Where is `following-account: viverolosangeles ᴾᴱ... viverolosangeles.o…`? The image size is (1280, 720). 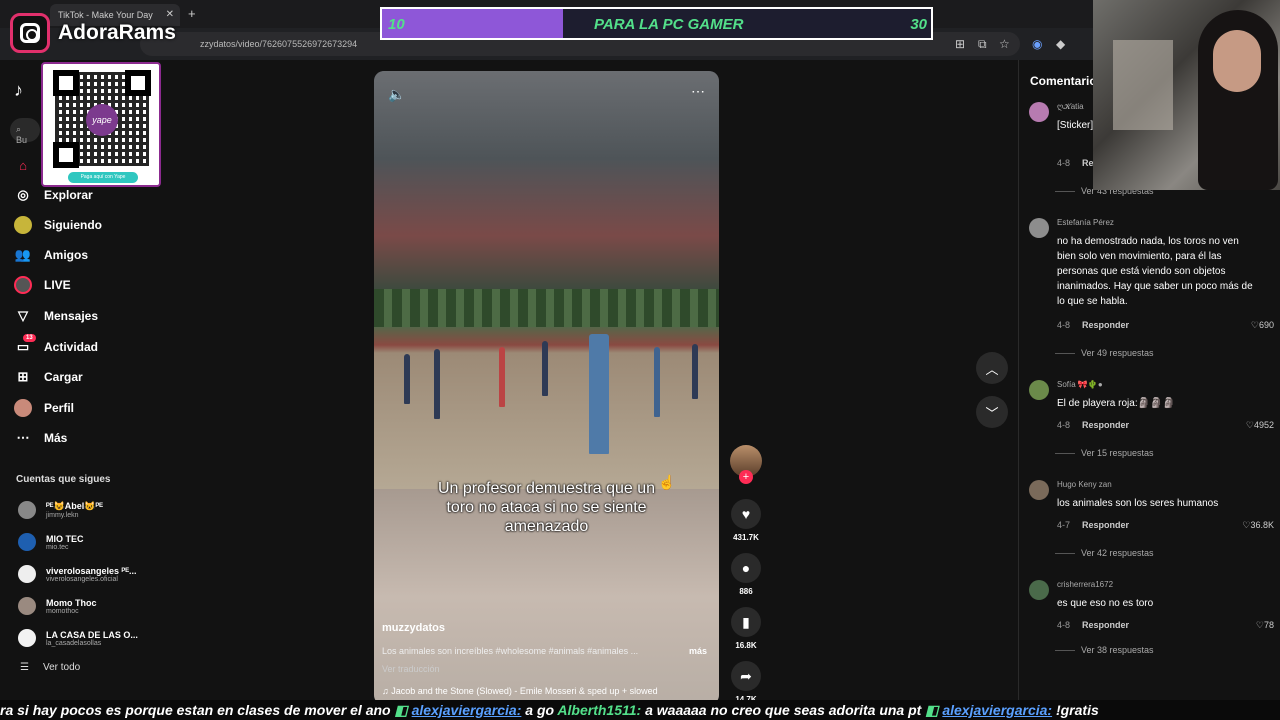 following-account: viverolosangeles ᴾᴱ... viverolosangeles.o… is located at coordinates (77, 574).